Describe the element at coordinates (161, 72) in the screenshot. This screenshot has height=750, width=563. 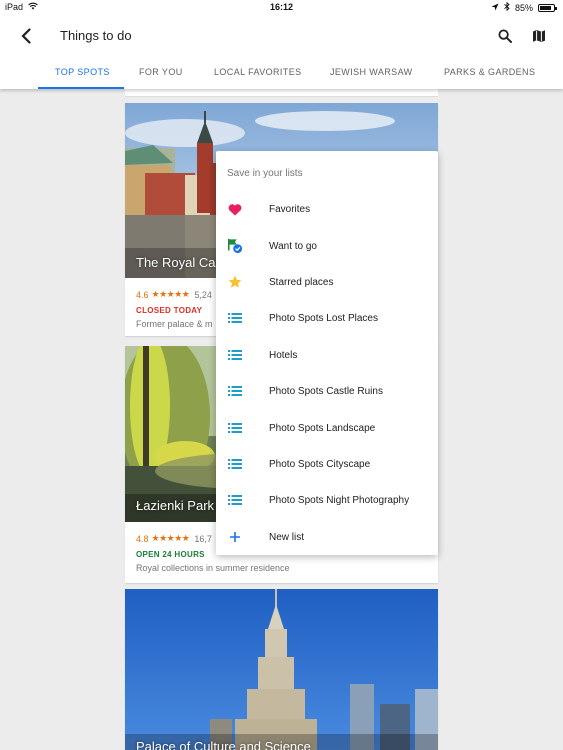
I see `tab-for-you: FOR YOU` at that location.